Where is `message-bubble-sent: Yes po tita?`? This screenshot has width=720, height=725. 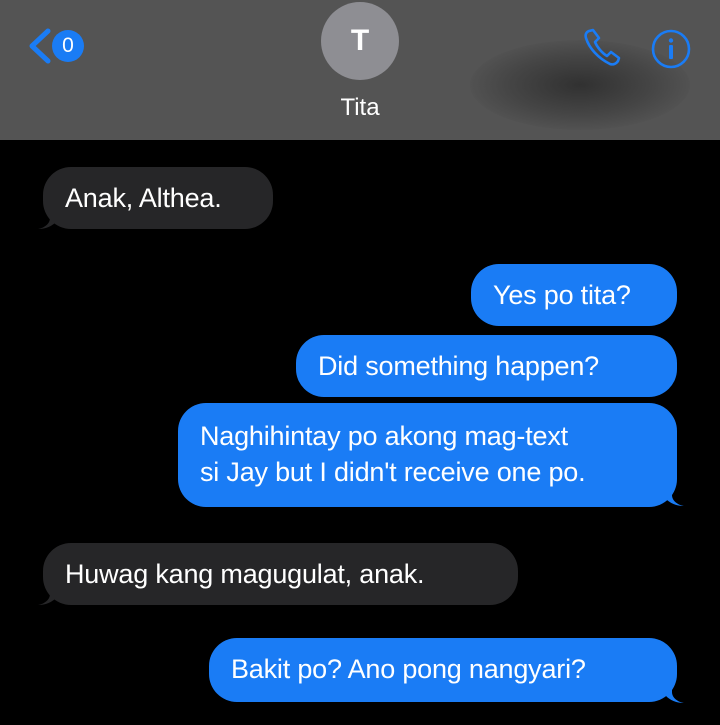
message-bubble-sent: Yes po tita? is located at coordinates (574, 295).